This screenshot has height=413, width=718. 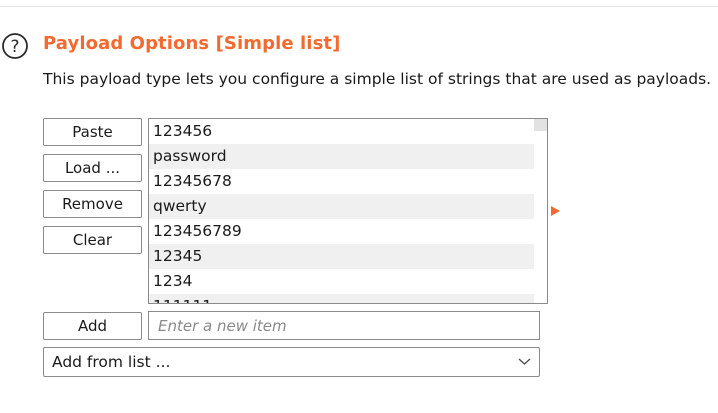 I want to click on remove-button: Remove, so click(x=92, y=204).